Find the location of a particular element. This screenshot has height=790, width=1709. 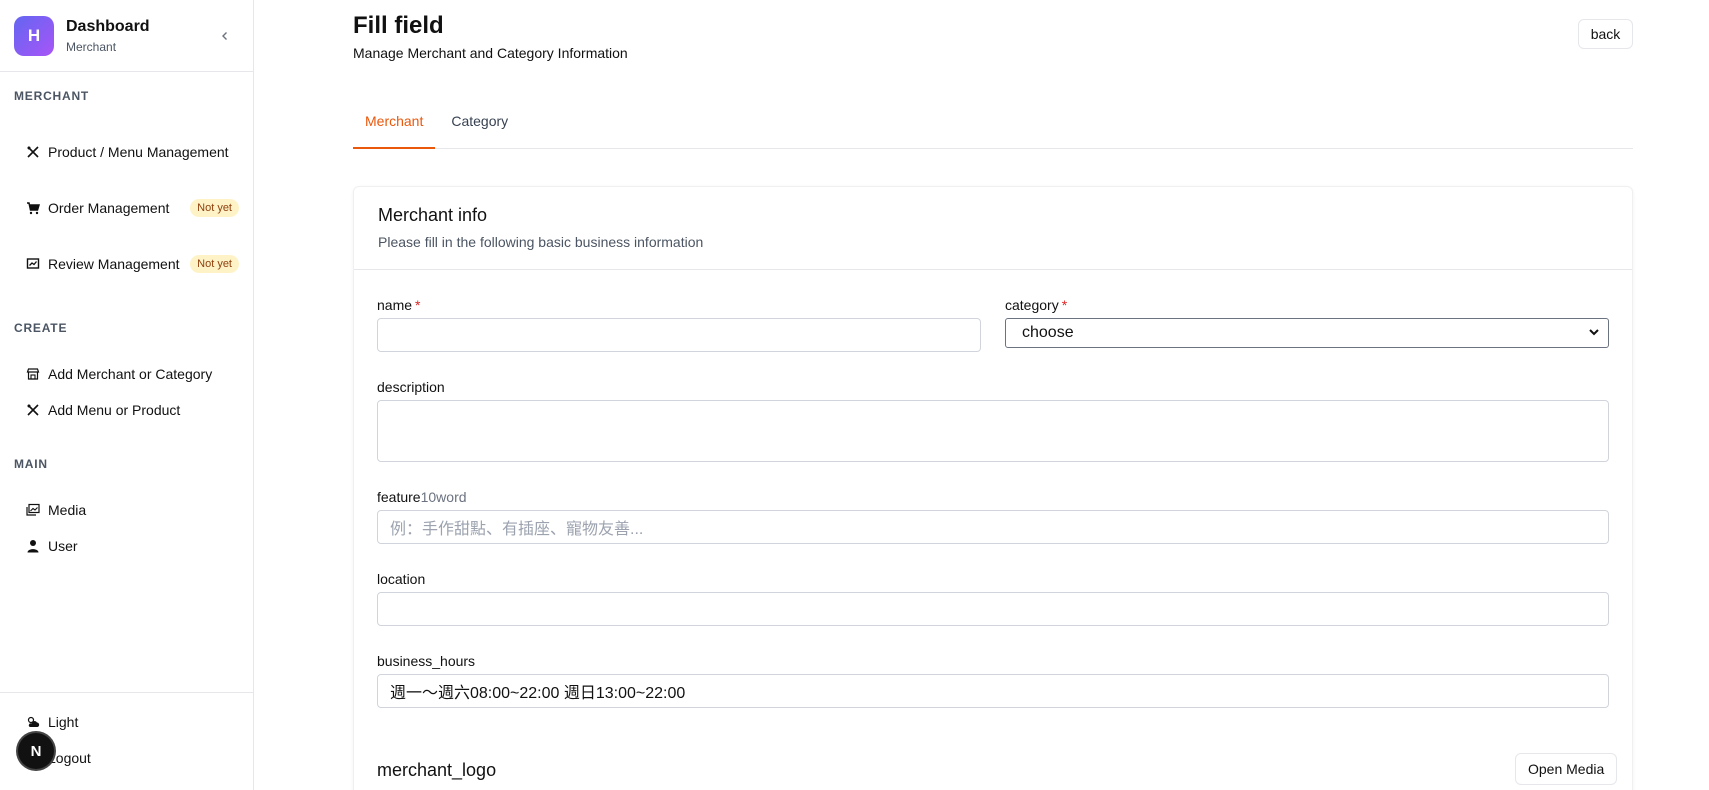

images-icon is located at coordinates (33, 510).